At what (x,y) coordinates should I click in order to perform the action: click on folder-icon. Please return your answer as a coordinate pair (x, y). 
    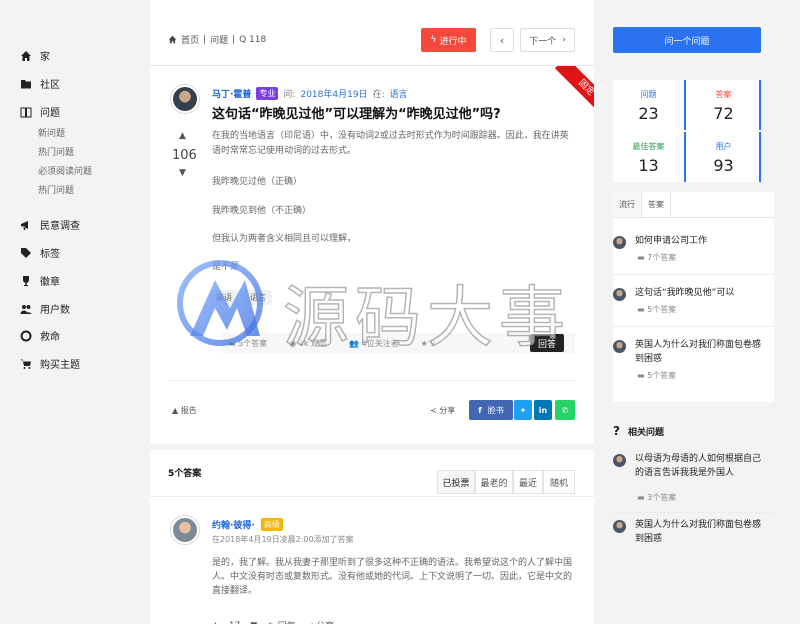
    Looking at the image, I should click on (26, 83).